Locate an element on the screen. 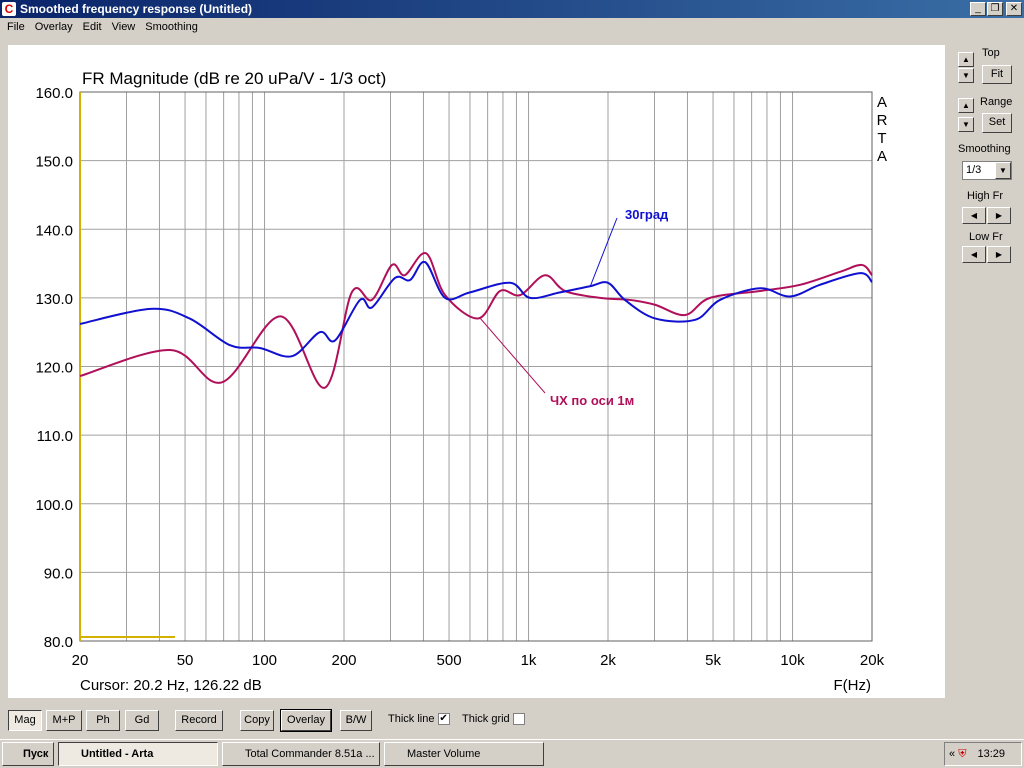 Image resolution: width=1024 pixels, height=768 pixels. task-arta: Untitled - Arta is located at coordinates (138, 754).